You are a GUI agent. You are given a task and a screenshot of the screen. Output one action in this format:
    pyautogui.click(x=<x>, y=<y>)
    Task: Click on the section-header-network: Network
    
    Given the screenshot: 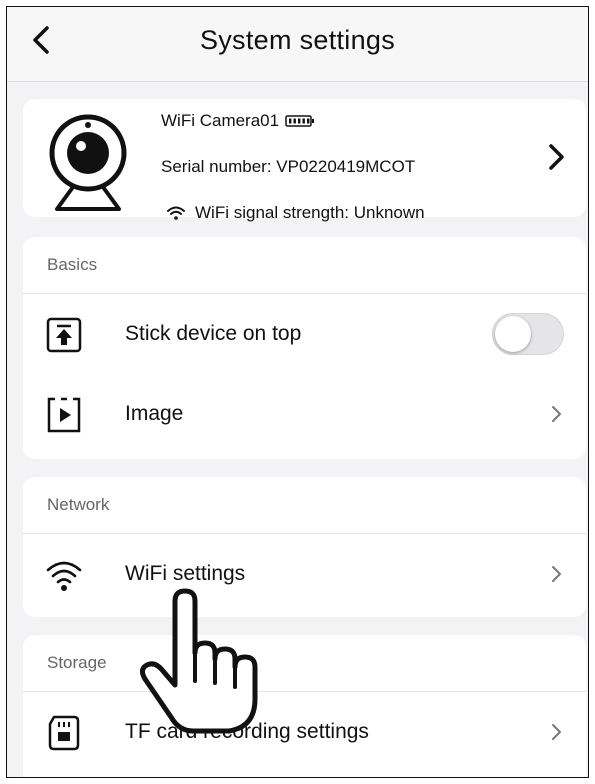 What is the action you would take?
    pyautogui.click(x=304, y=505)
    